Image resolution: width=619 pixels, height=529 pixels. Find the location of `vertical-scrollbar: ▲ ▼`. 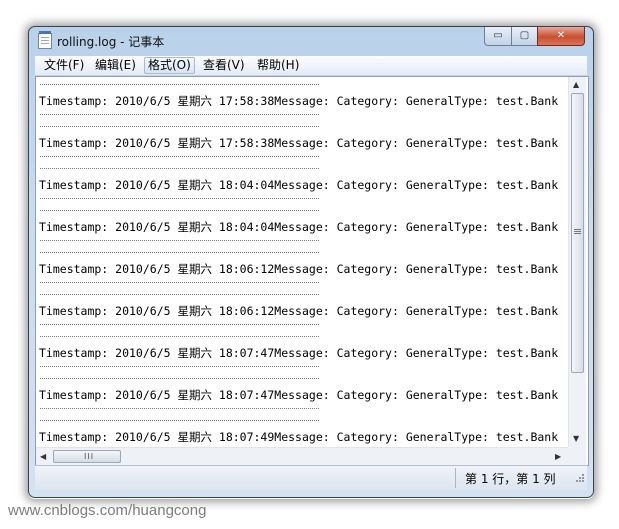

vertical-scrollbar: ▲ ▼ is located at coordinates (577, 262).